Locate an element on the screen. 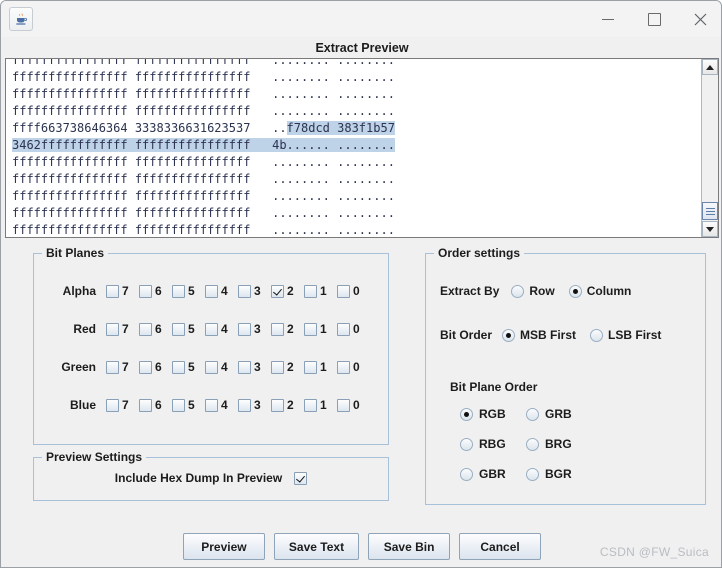  bit-plane-cell-red-6: 6 is located at coordinates (155, 329).